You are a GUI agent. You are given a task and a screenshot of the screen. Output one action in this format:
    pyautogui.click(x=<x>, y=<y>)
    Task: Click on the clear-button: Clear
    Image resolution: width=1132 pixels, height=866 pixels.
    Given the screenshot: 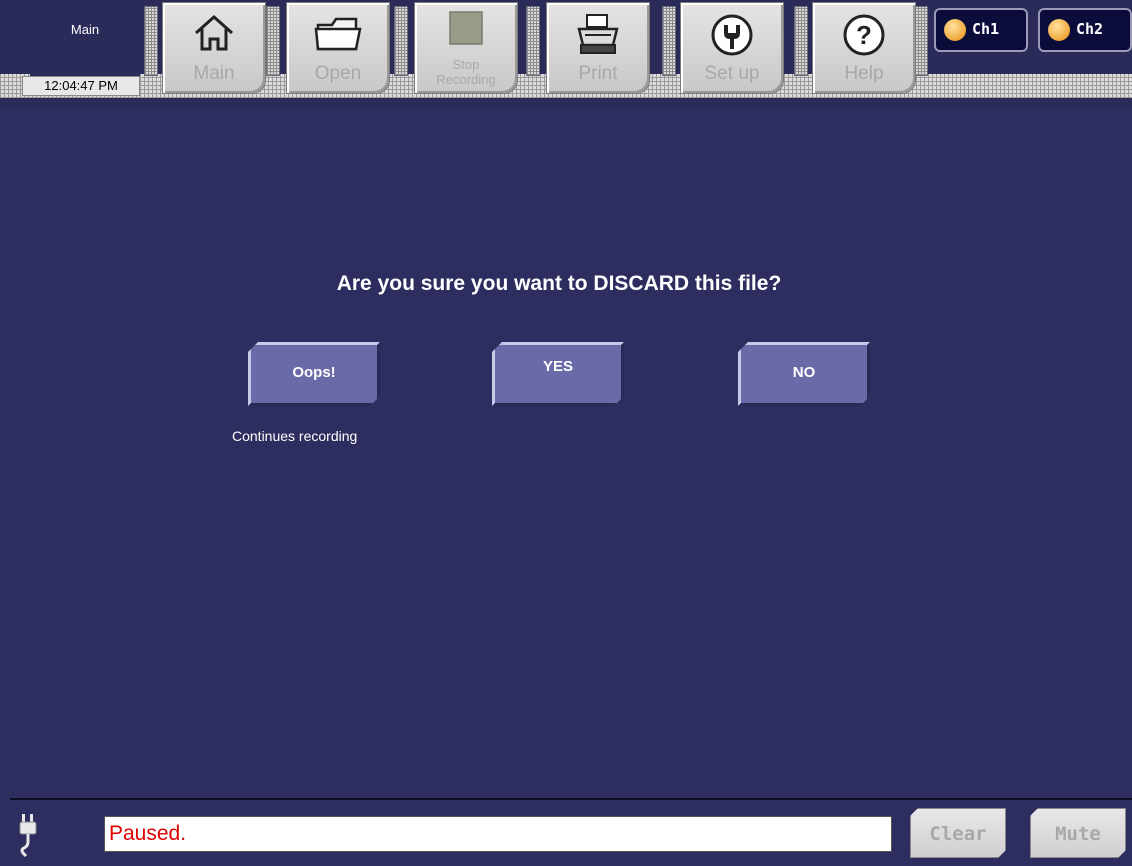 What is the action you would take?
    pyautogui.click(x=958, y=833)
    